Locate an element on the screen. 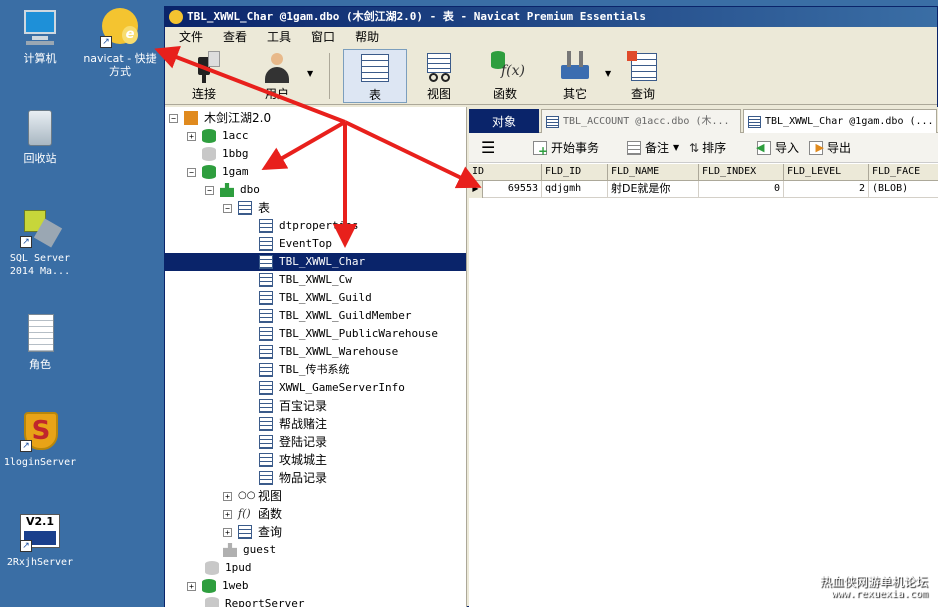 The width and height of the screenshot is (938, 607). tree-table-item: TBL_XWWL_GuildMember is located at coordinates (335, 316).